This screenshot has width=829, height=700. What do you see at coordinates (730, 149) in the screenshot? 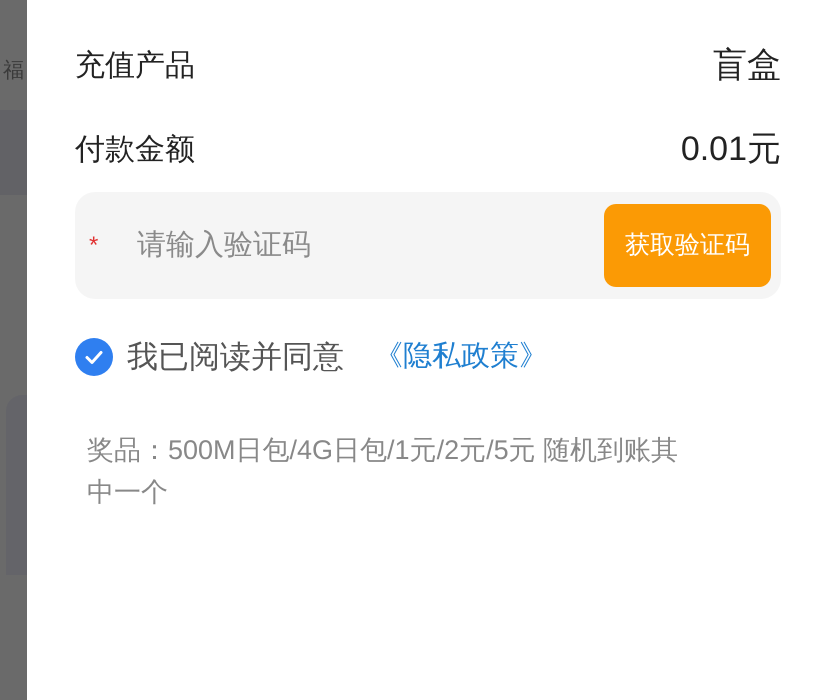
I see `row-value: 0.01元` at bounding box center [730, 149].